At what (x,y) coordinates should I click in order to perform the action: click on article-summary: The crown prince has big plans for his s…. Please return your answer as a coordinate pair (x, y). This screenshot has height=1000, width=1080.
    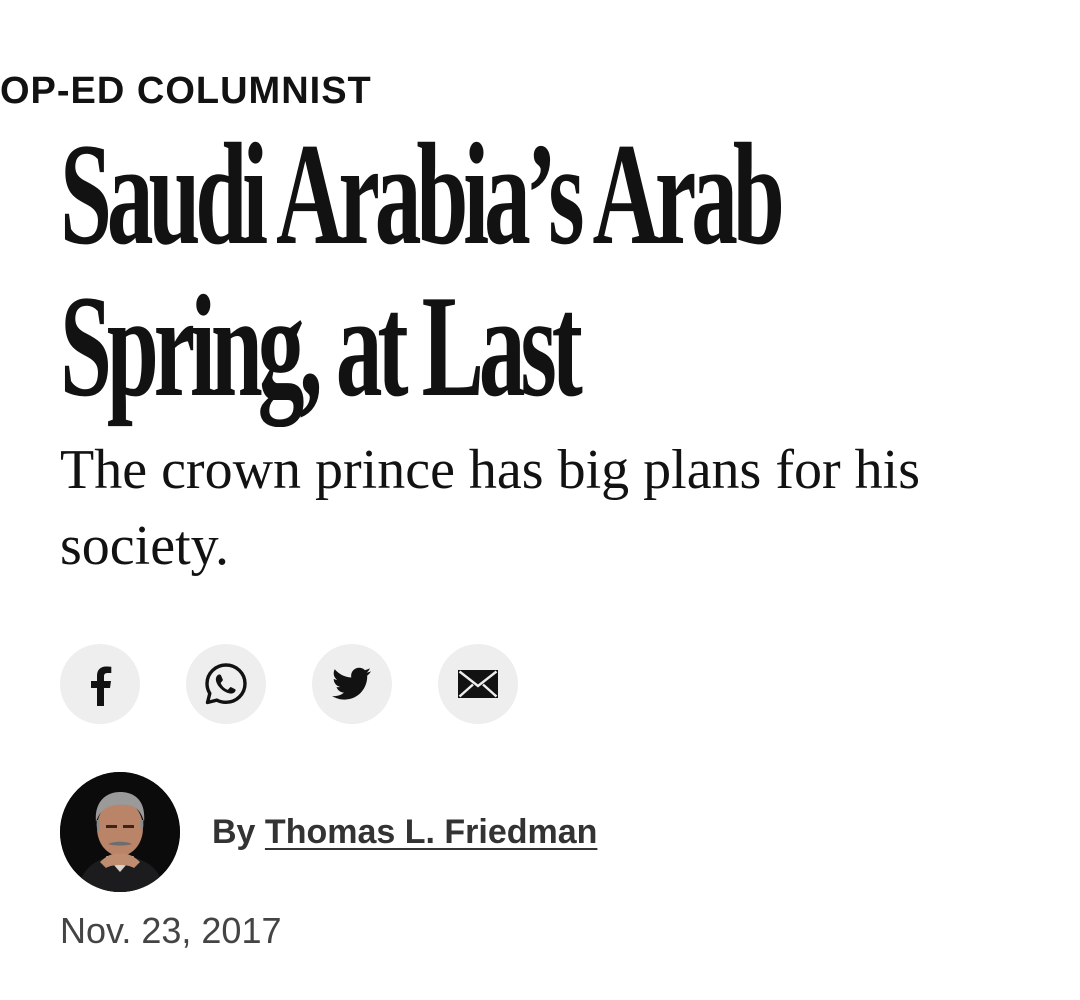
    Looking at the image, I should click on (490, 508).